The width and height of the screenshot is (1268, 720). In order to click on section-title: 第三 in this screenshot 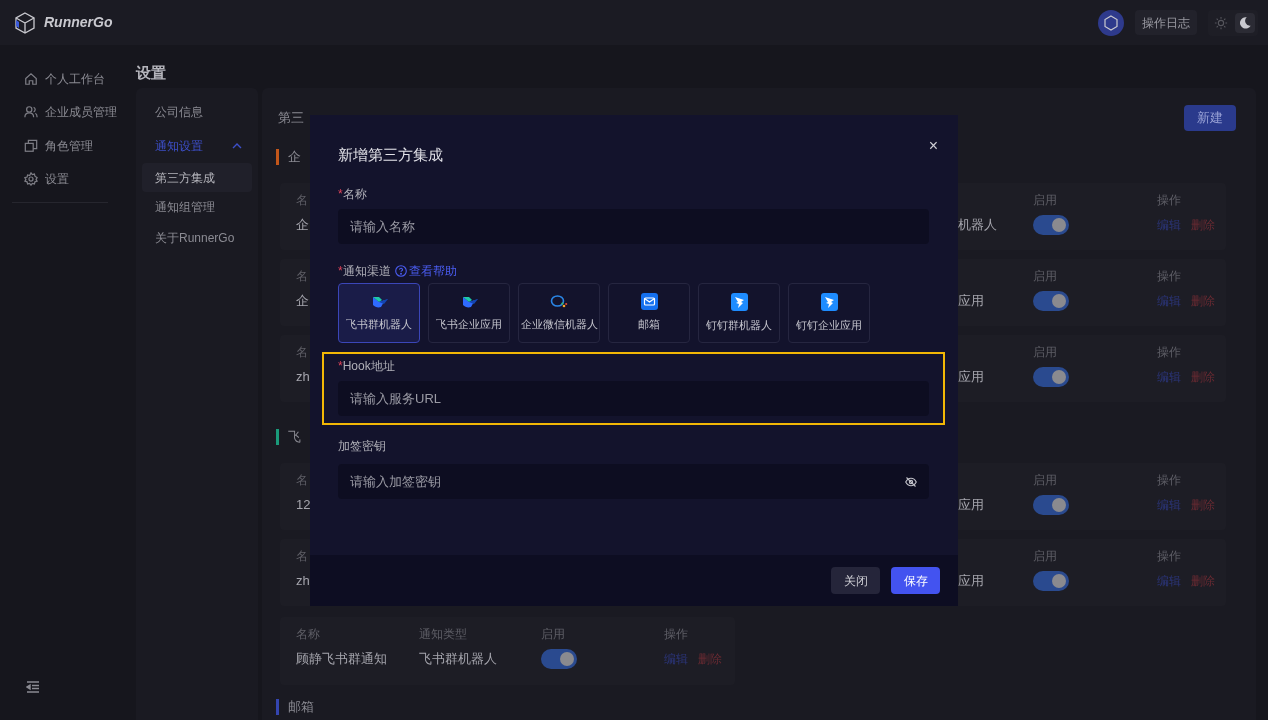, I will do `click(291, 118)`.